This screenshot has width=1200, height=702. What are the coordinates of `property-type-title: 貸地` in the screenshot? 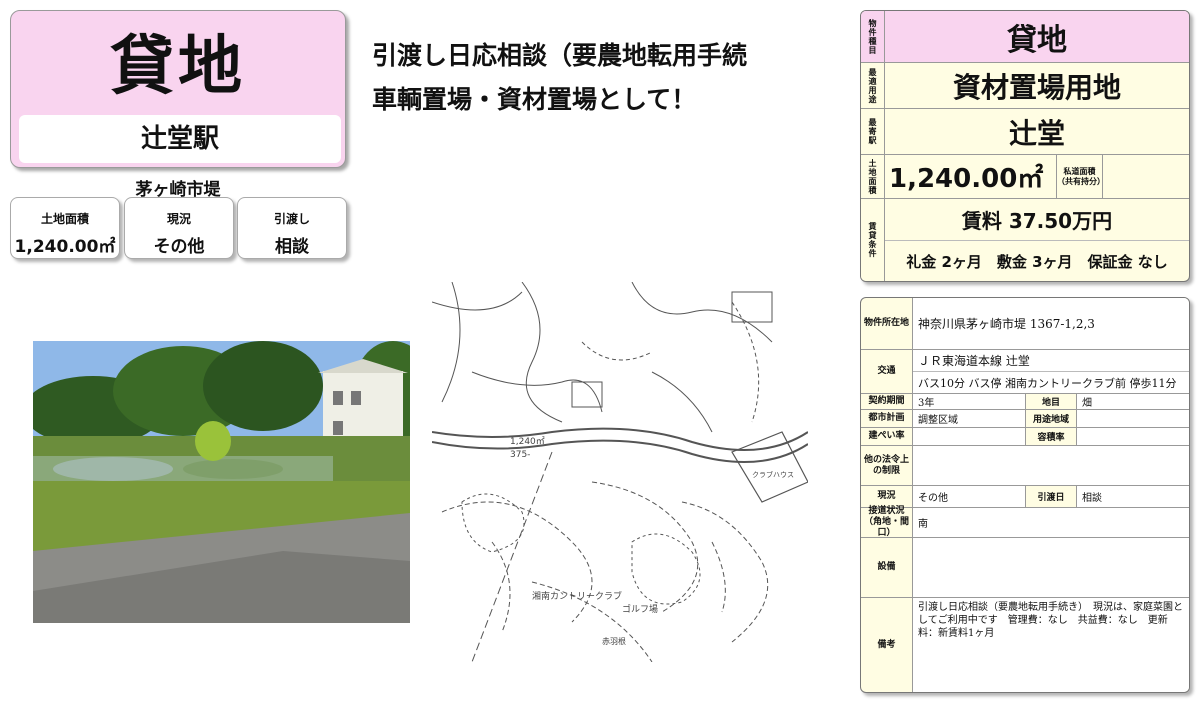 It's located at (178, 67).